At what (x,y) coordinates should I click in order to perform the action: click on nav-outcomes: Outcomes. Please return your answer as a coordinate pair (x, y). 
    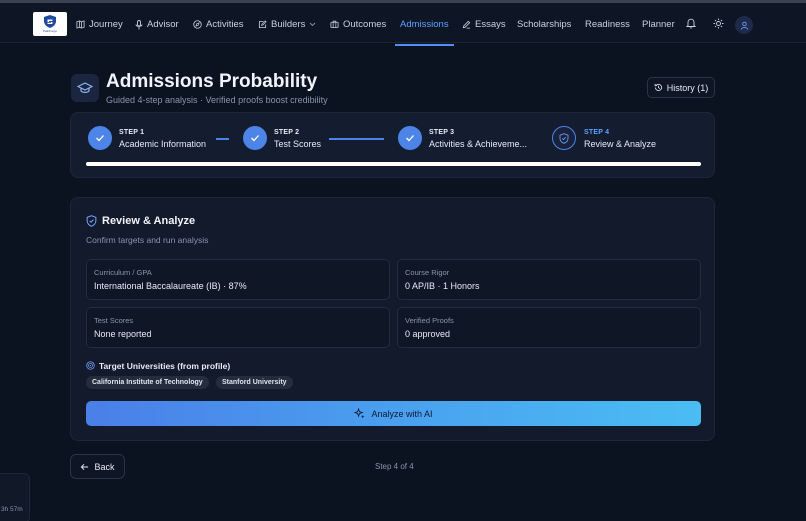
    Looking at the image, I should click on (358, 24).